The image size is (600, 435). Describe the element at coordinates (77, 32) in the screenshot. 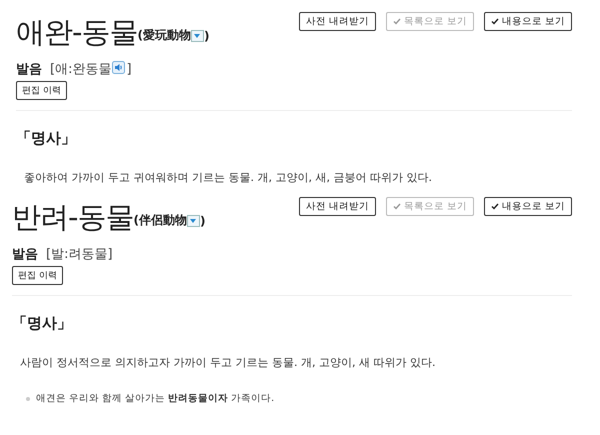

I see `headword: 애완-동물` at that location.